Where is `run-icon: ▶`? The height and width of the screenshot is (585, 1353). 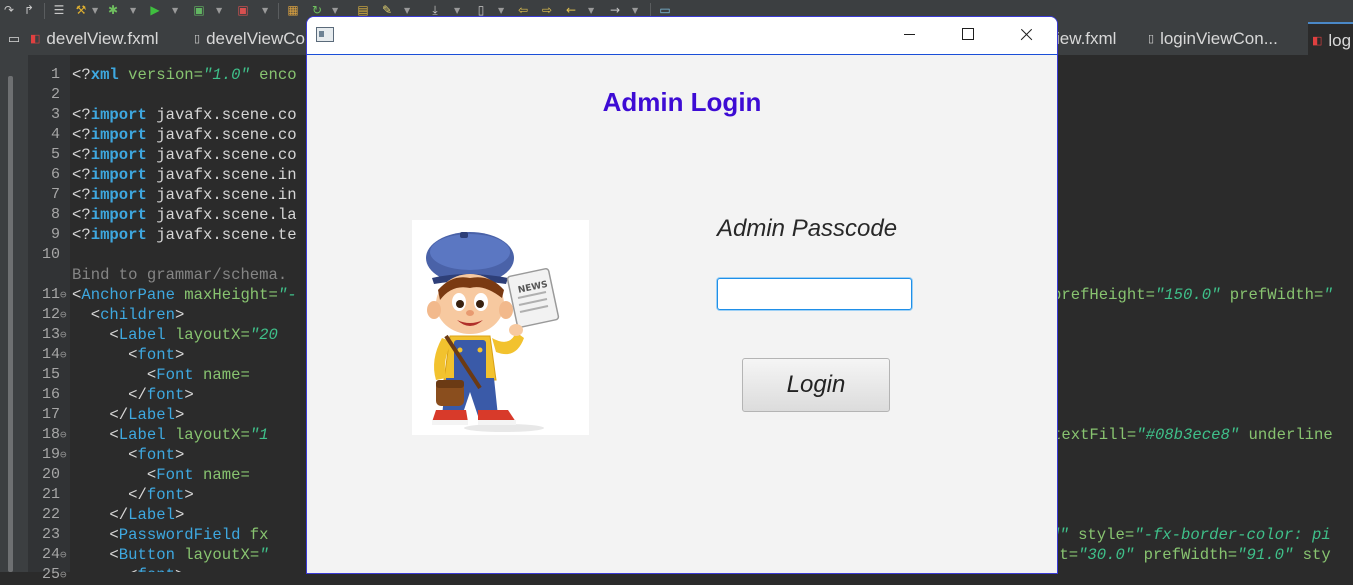 run-icon: ▶ is located at coordinates (155, 10).